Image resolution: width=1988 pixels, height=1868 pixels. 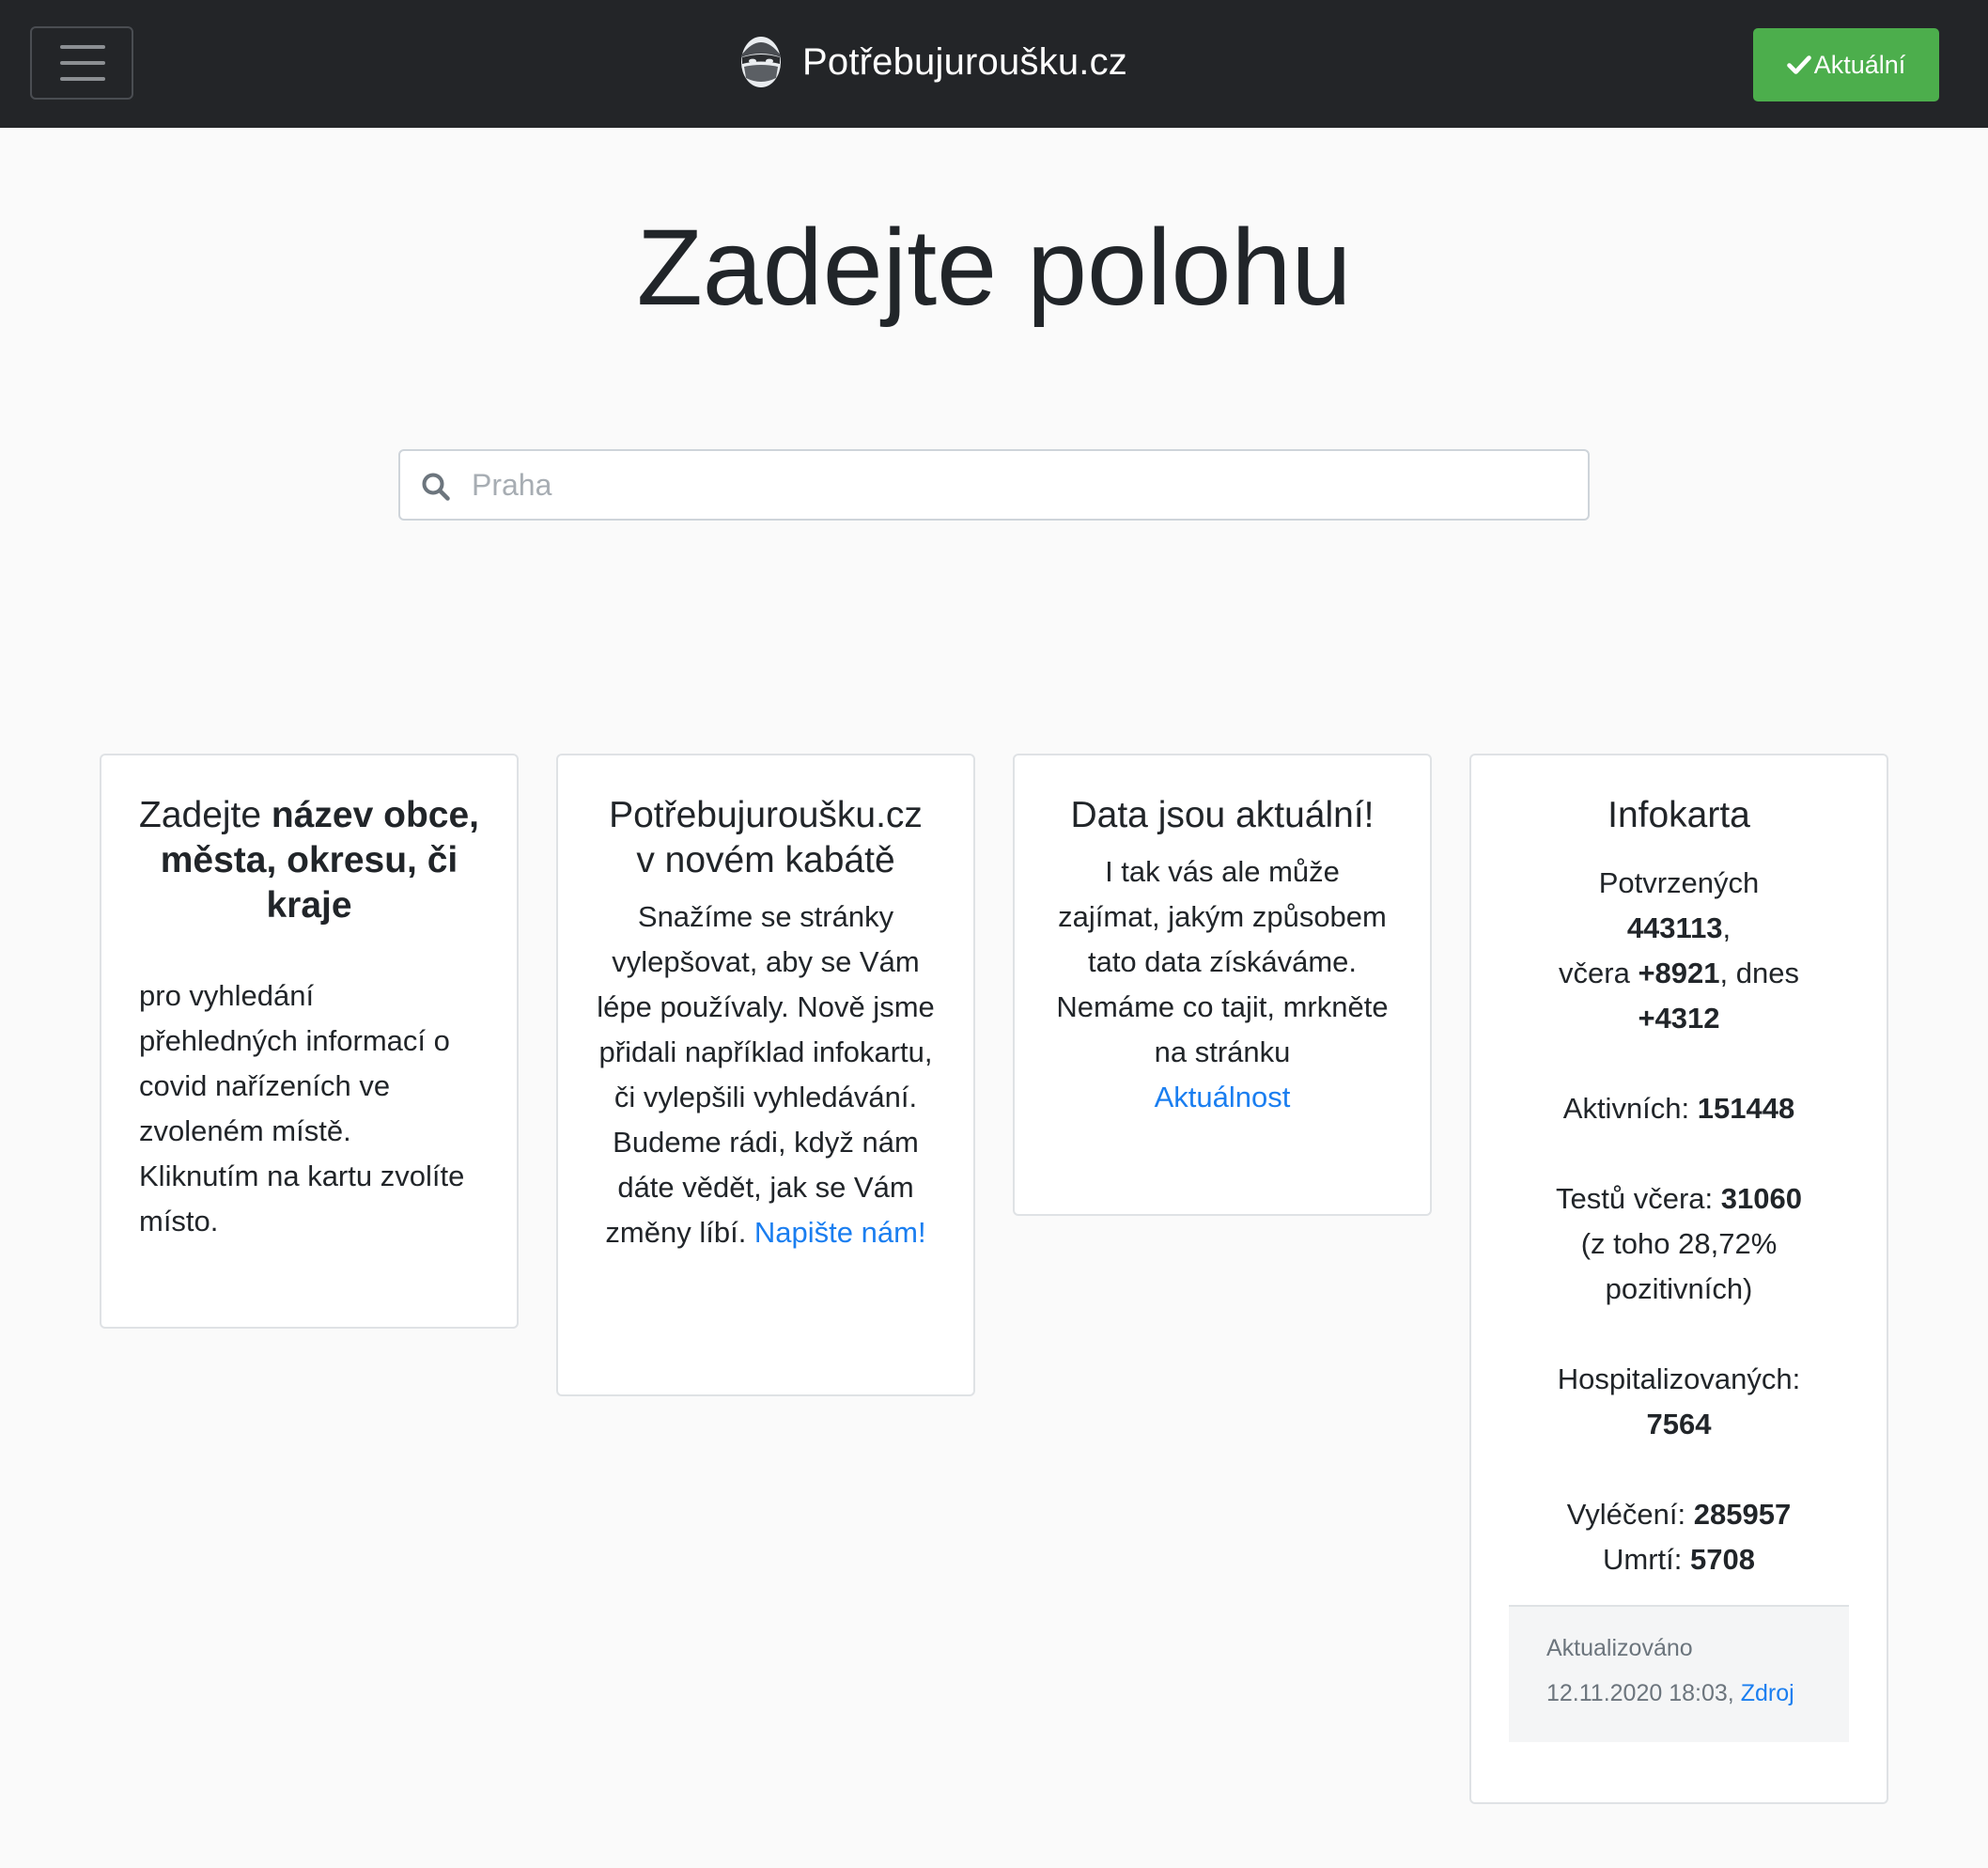 What do you see at coordinates (1679, 1379) in the screenshot?
I see `stat-hospitalized-label: Hospitalizovaných:` at bounding box center [1679, 1379].